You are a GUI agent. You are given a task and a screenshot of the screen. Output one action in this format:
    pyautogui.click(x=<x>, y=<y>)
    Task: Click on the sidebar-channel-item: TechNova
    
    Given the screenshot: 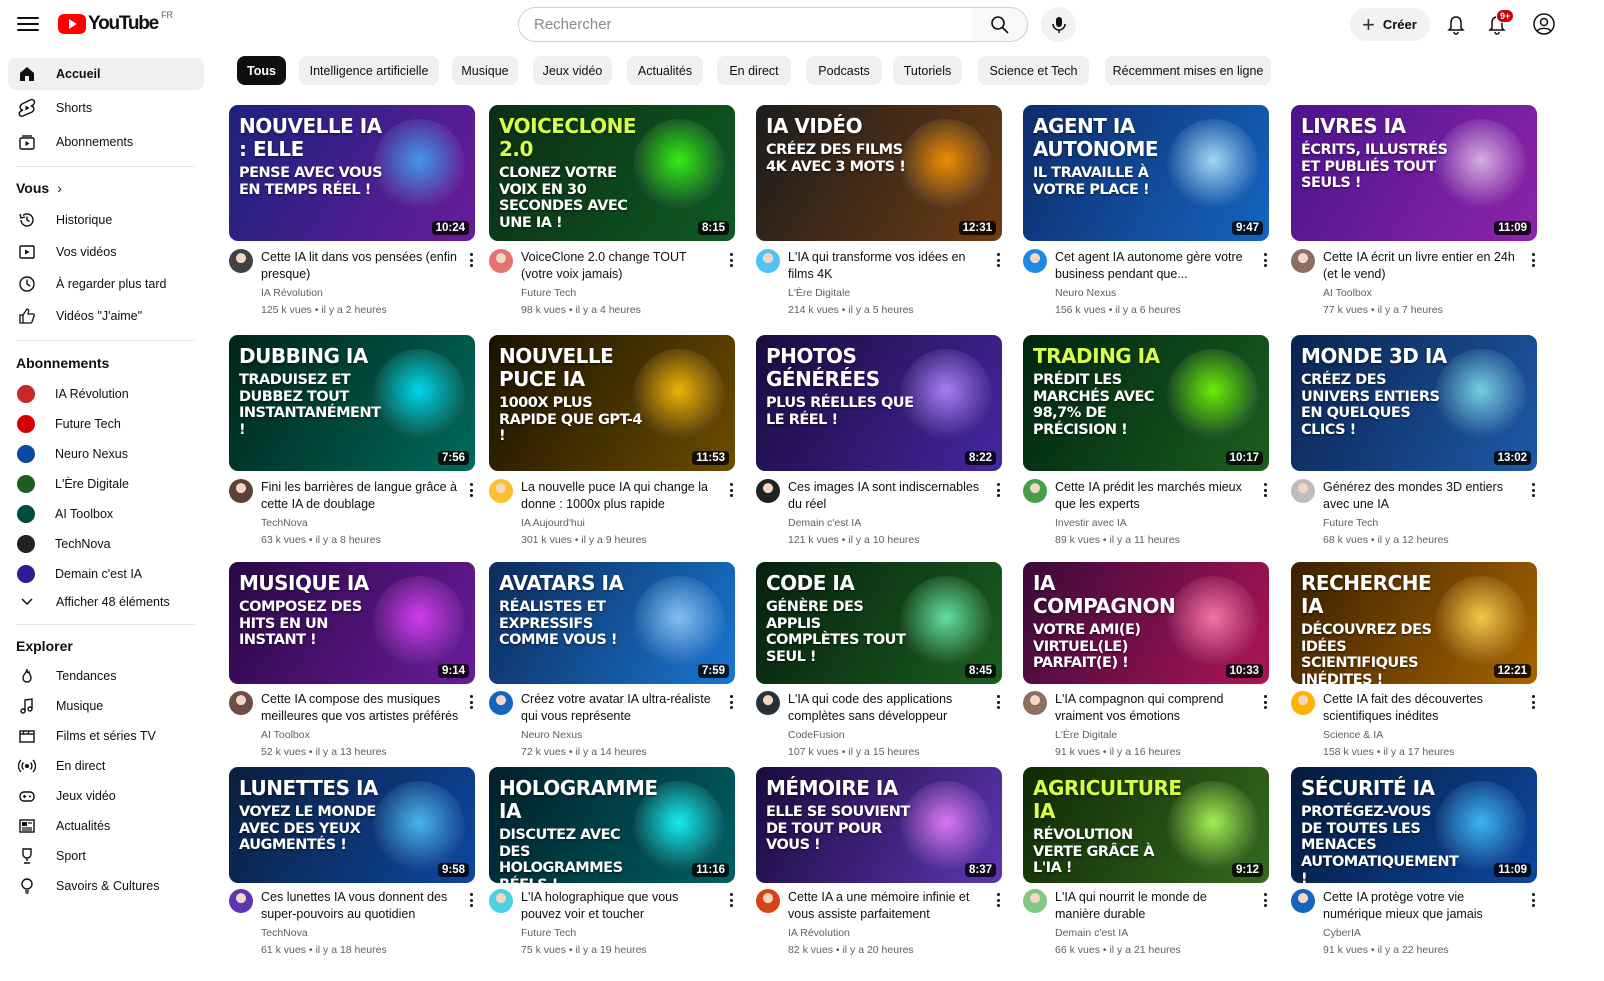 What is the action you would take?
    pyautogui.click(x=106, y=544)
    